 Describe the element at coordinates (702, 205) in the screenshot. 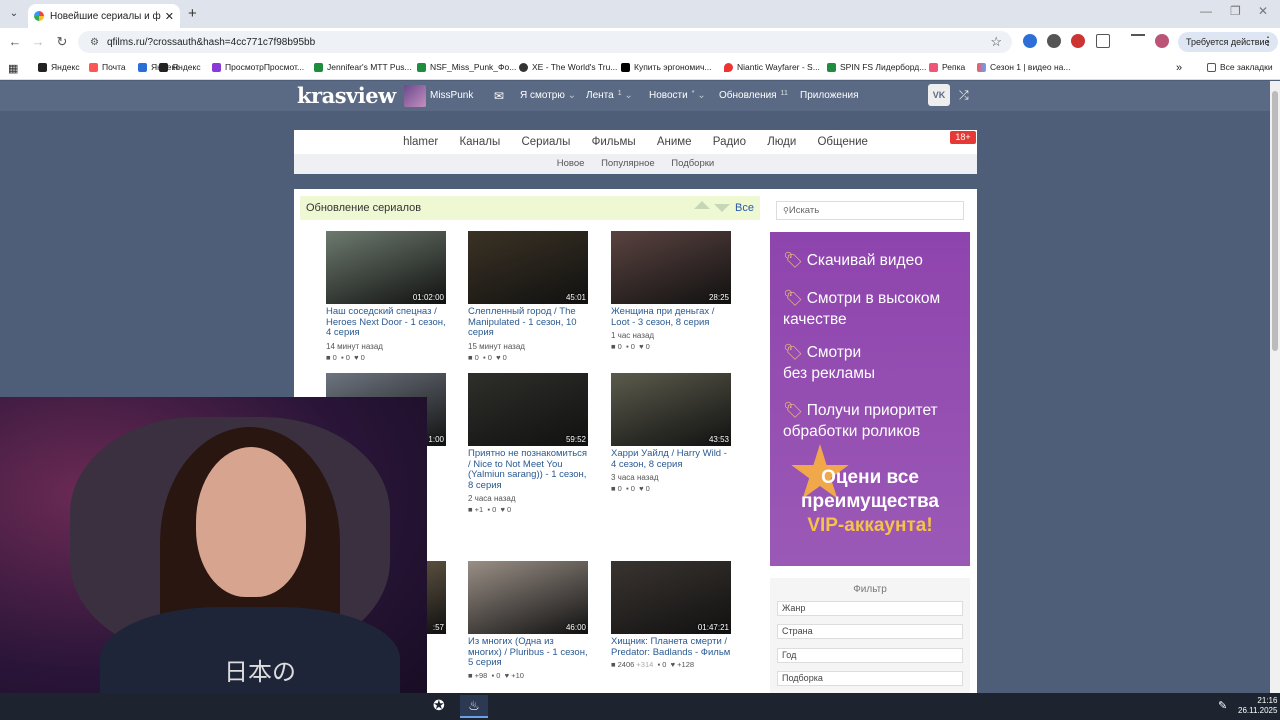

I see `arrow-up-icon` at that location.